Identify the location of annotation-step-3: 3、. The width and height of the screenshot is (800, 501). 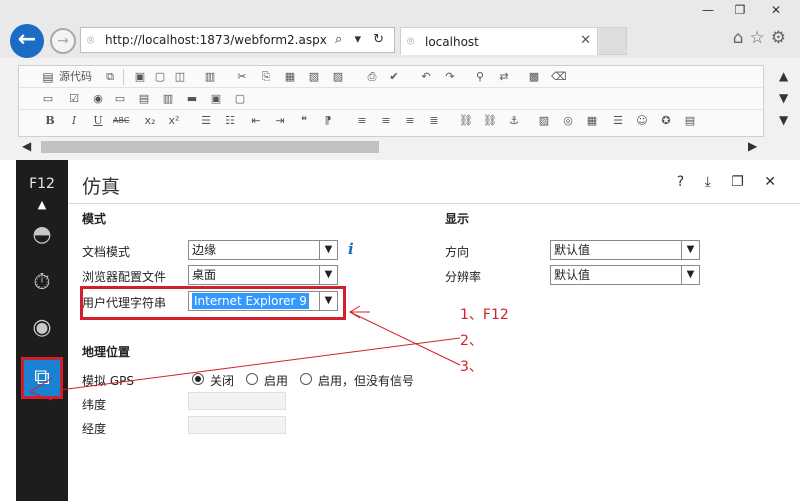
(471, 367).